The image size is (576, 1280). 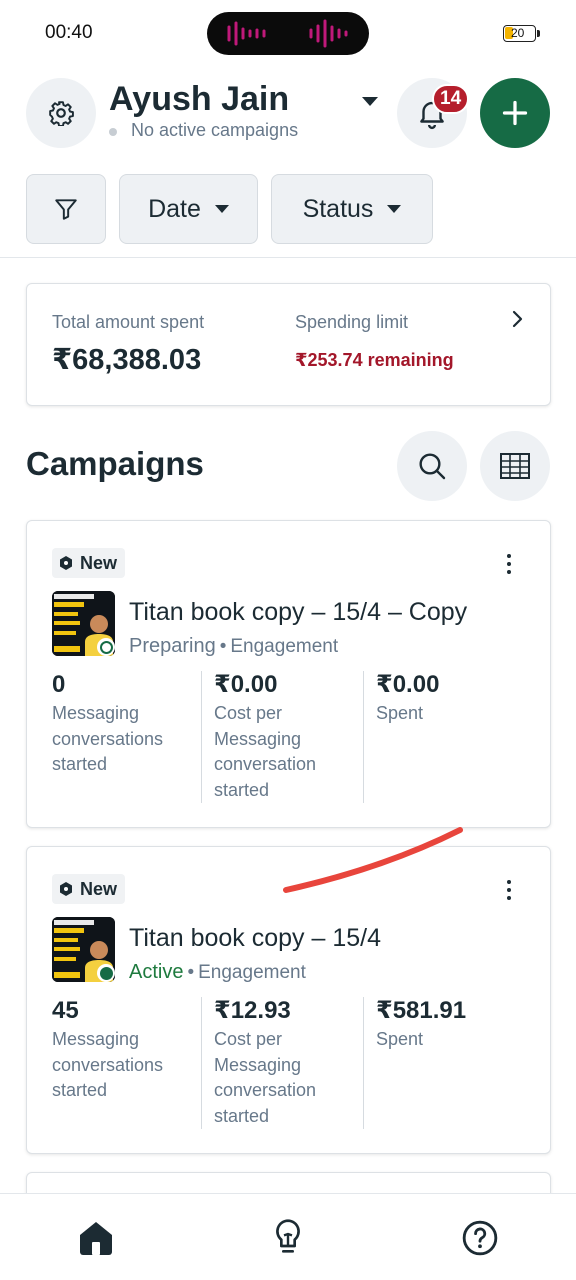 I want to click on nav-help, so click(x=480, y=1238).